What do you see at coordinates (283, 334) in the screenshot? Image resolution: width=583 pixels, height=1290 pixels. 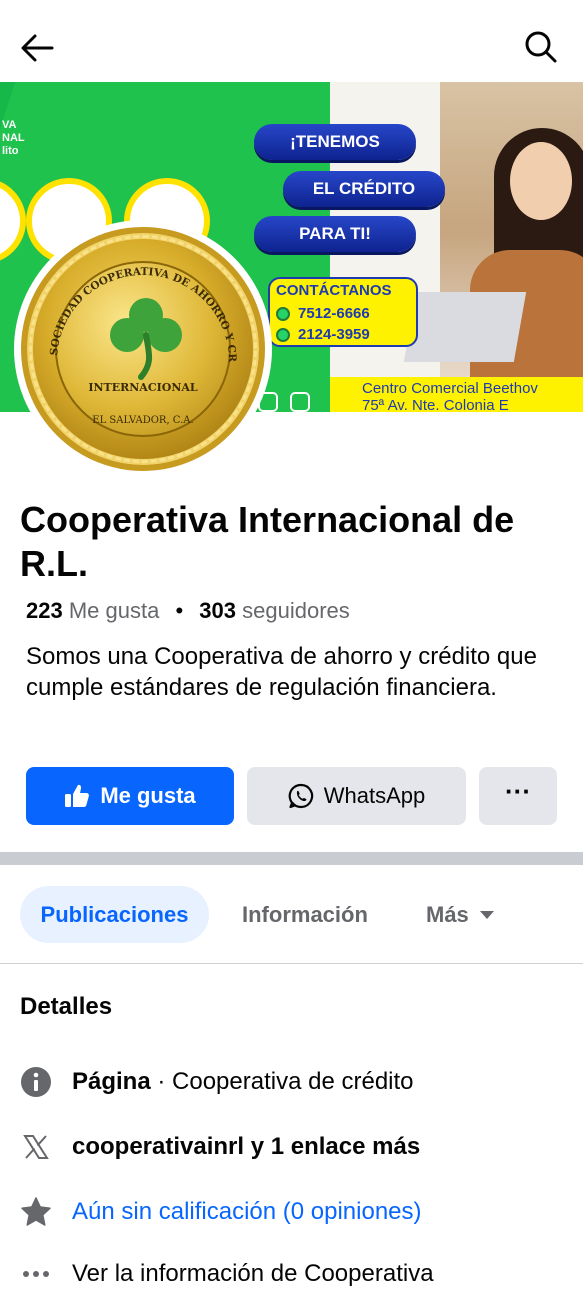 I see `phone-icon` at bounding box center [283, 334].